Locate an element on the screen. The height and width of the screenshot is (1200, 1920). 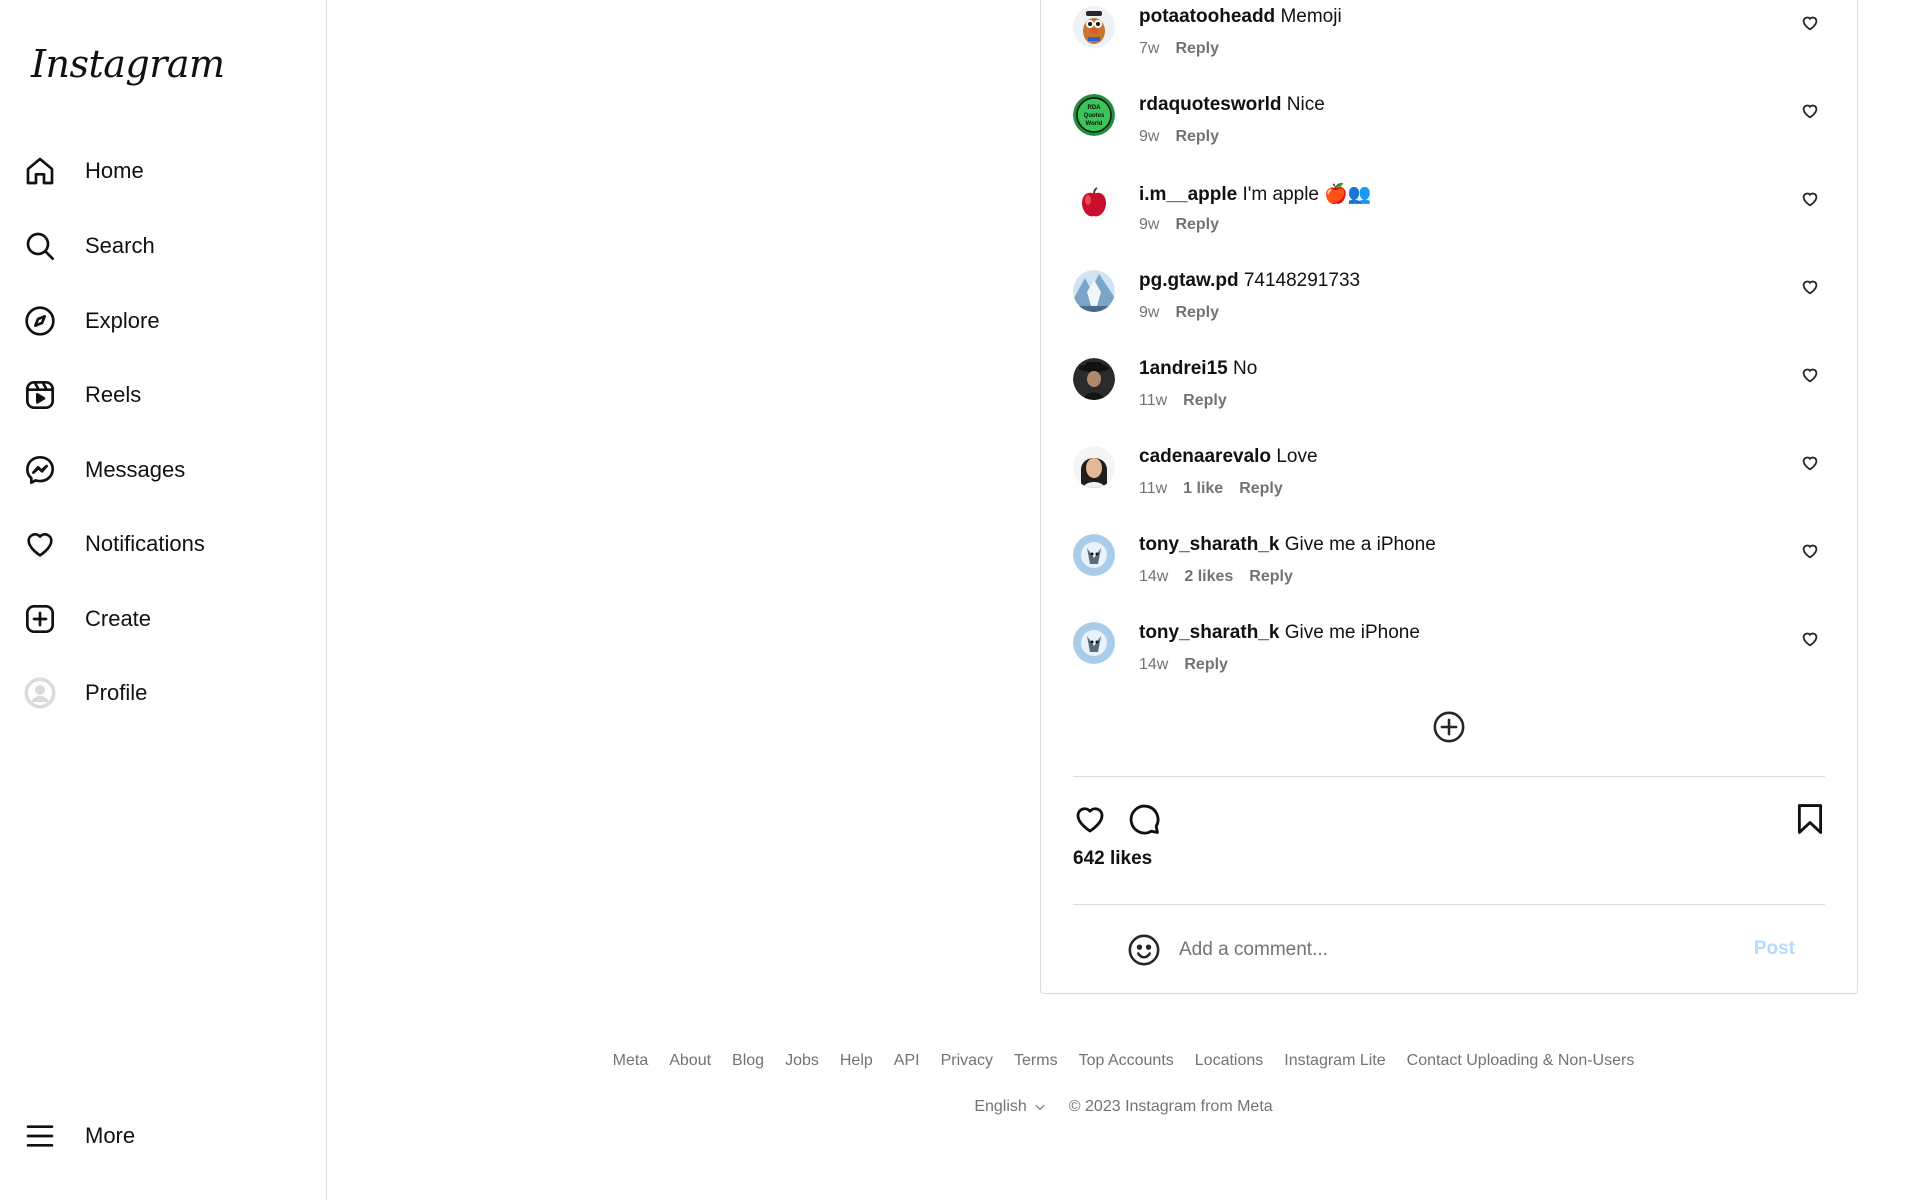
comment-text: pg.gtaw.pd 74148291733 is located at coordinates (1249, 281).